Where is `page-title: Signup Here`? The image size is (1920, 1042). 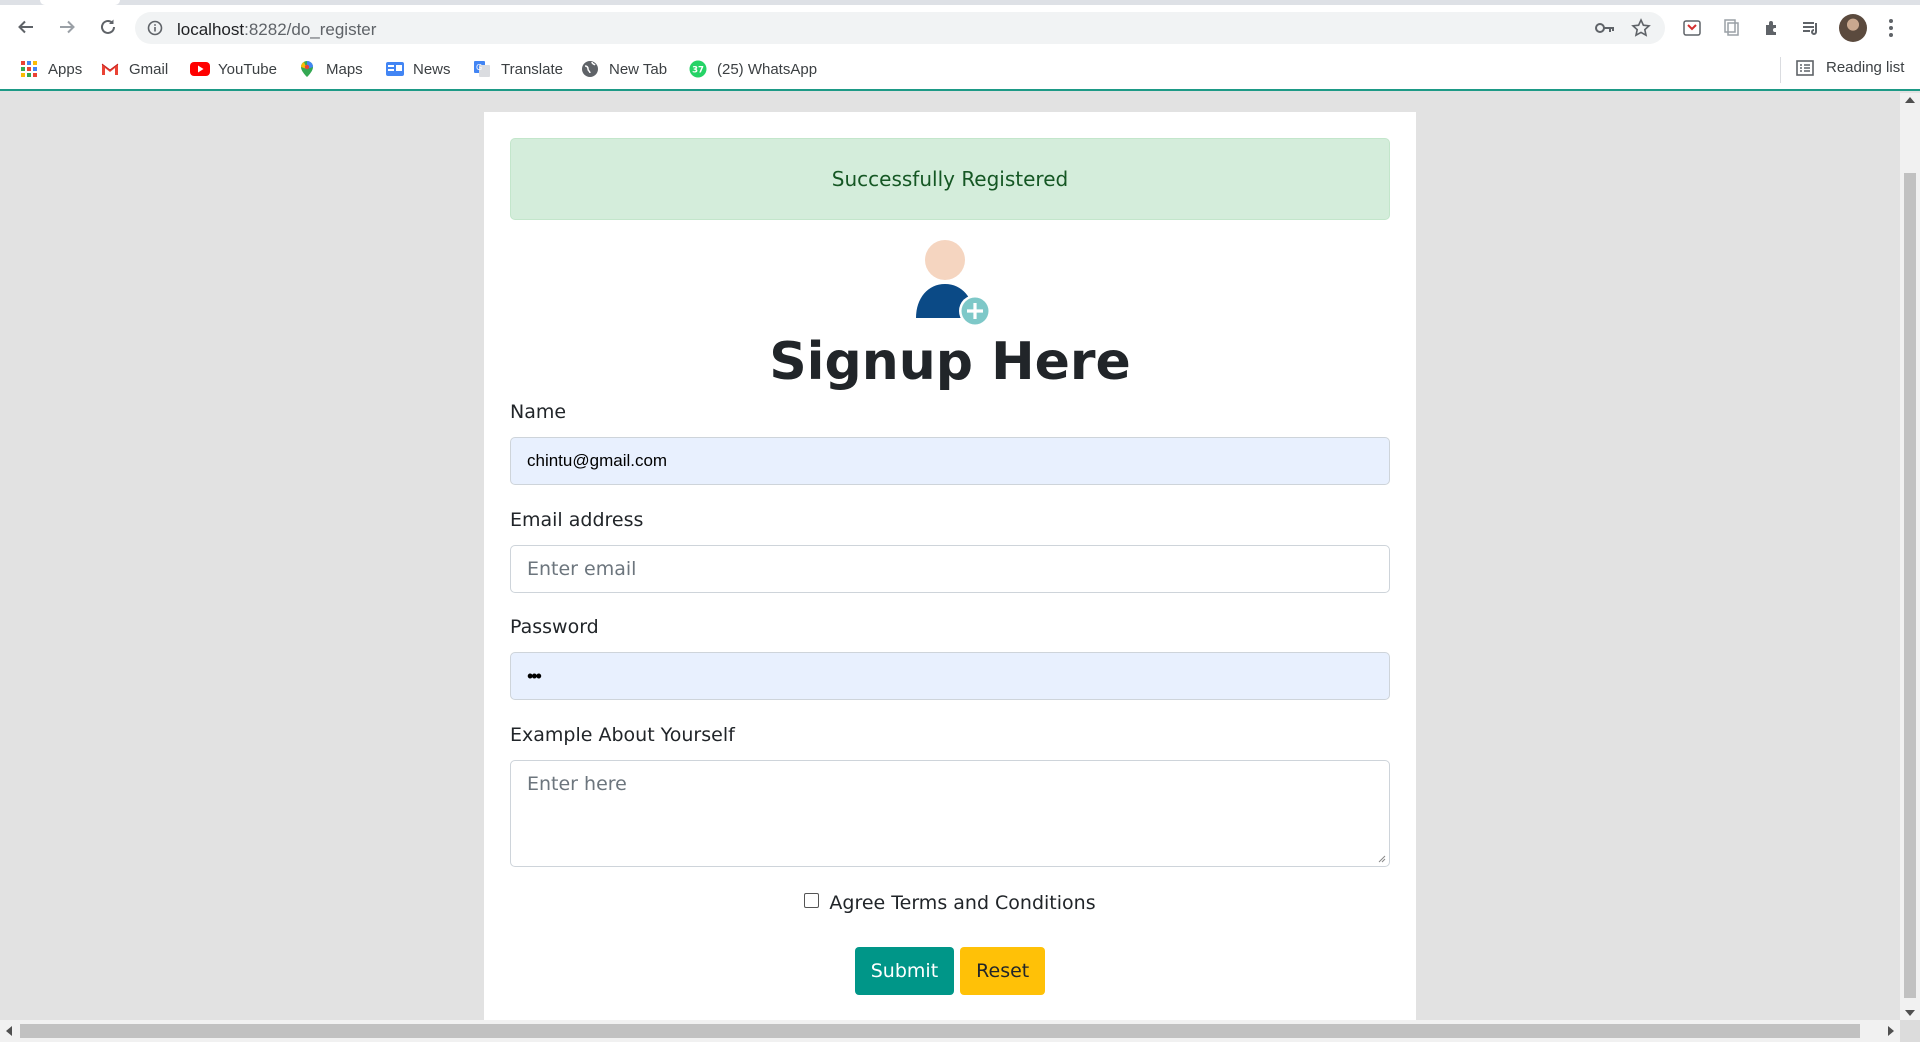 page-title: Signup Here is located at coordinates (950, 362).